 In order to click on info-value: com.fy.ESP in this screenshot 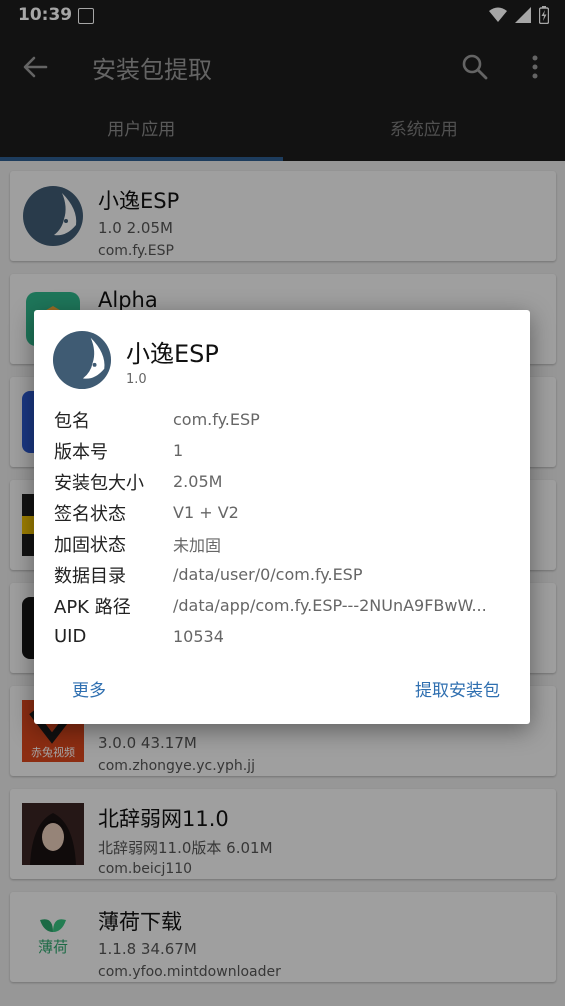, I will do `click(216, 419)`.